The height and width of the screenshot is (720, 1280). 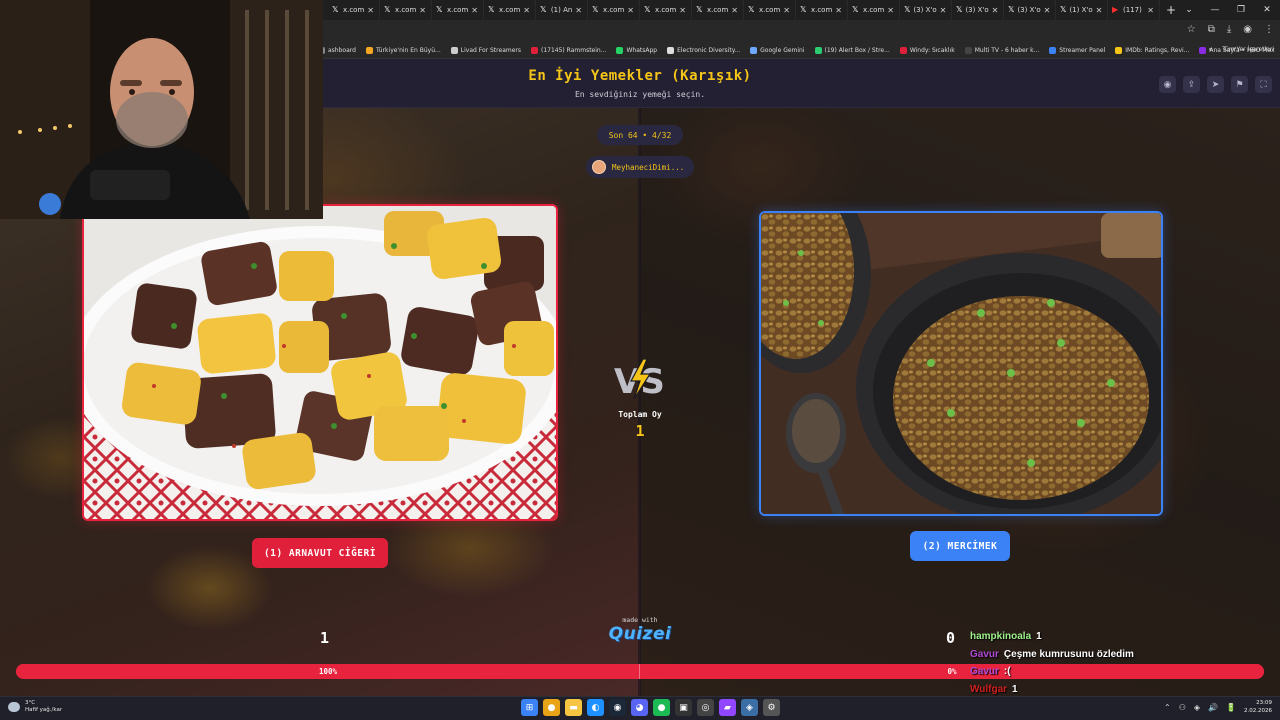 What do you see at coordinates (337, 50) in the screenshot?
I see `bookmark-item: ashboard` at bounding box center [337, 50].